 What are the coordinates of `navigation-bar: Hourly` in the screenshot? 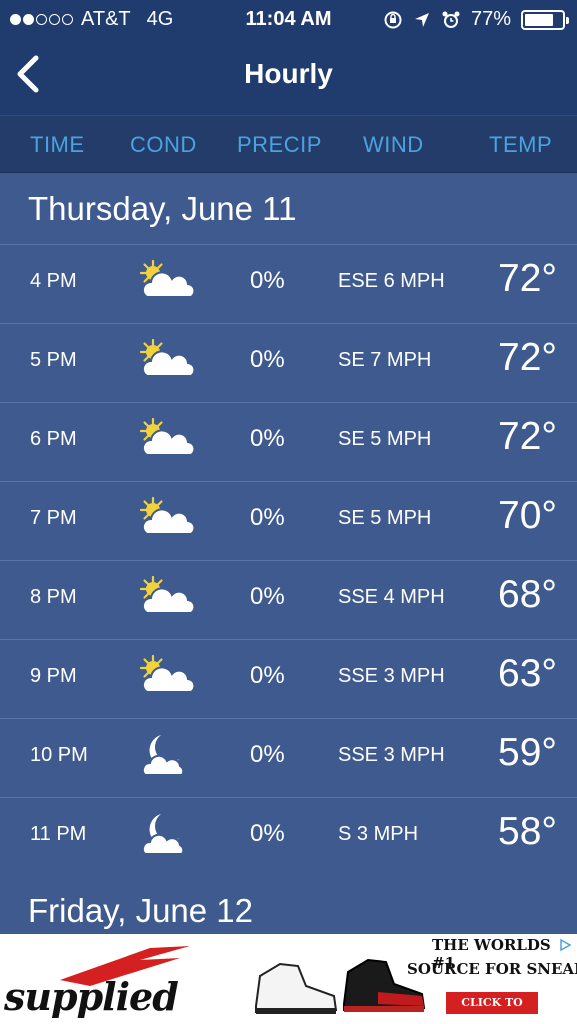 It's located at (288, 77).